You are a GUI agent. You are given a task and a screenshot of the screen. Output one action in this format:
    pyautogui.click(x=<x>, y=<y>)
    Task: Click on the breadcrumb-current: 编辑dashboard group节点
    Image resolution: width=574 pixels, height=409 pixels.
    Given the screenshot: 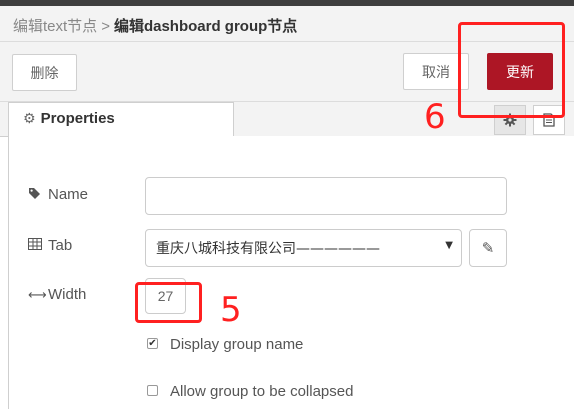 What is the action you would take?
    pyautogui.click(x=205, y=26)
    